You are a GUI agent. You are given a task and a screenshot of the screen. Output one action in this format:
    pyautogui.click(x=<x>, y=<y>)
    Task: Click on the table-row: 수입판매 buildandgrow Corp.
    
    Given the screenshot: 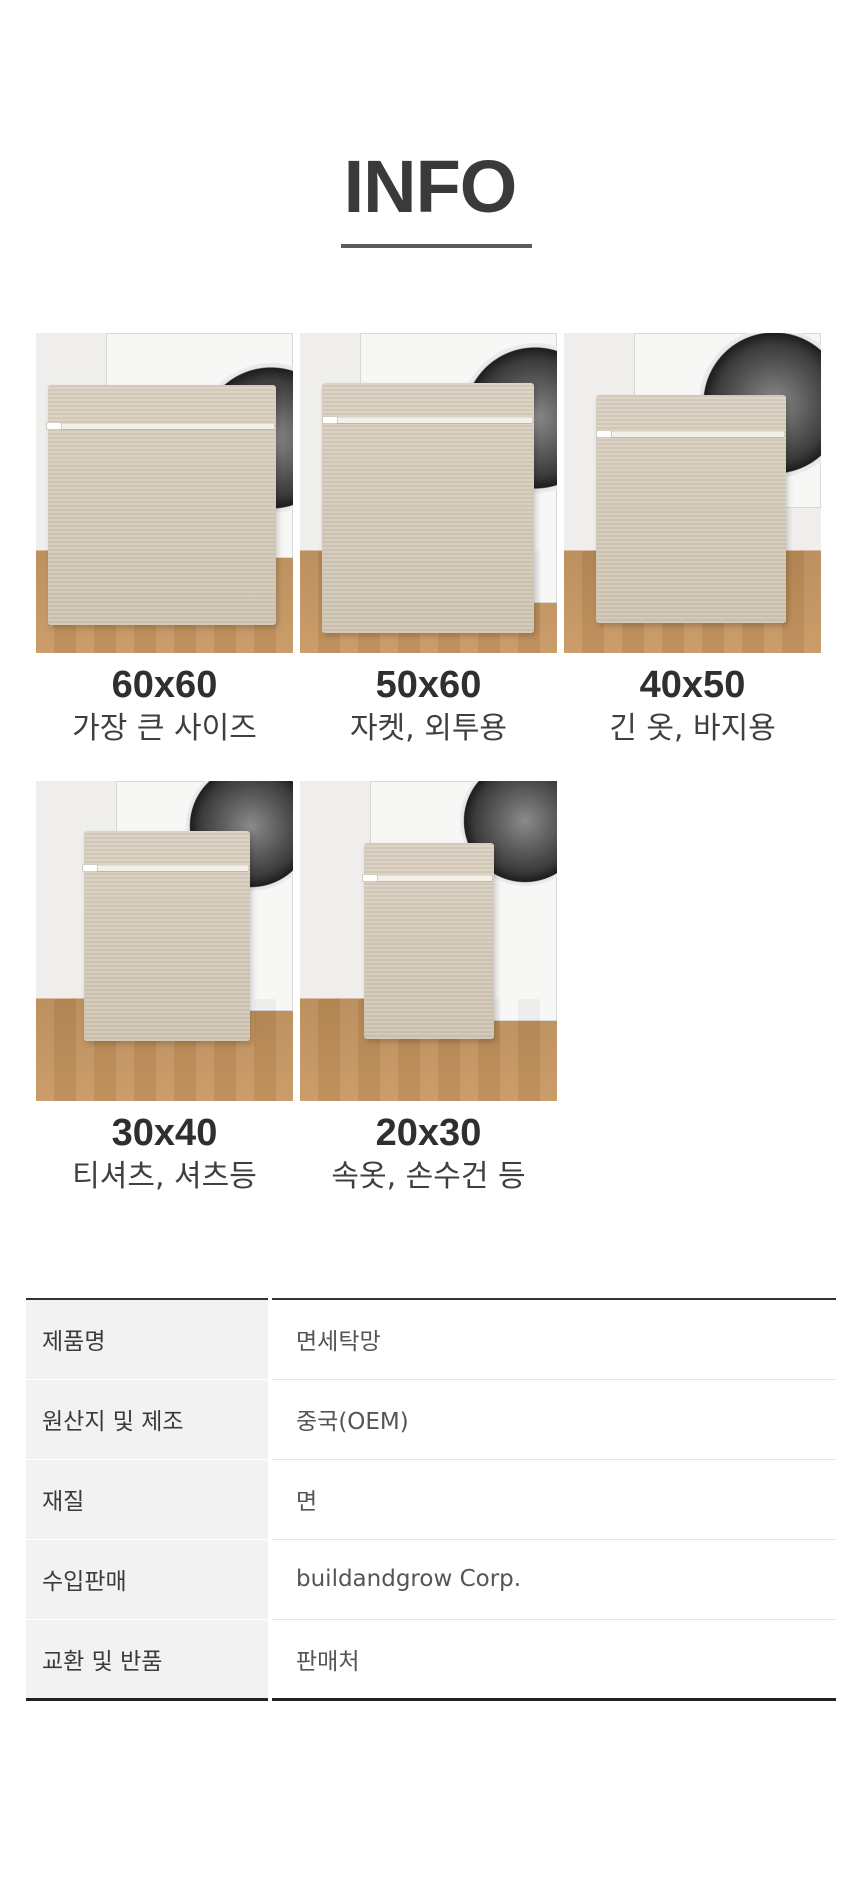 What is the action you would take?
    pyautogui.click(x=431, y=1579)
    